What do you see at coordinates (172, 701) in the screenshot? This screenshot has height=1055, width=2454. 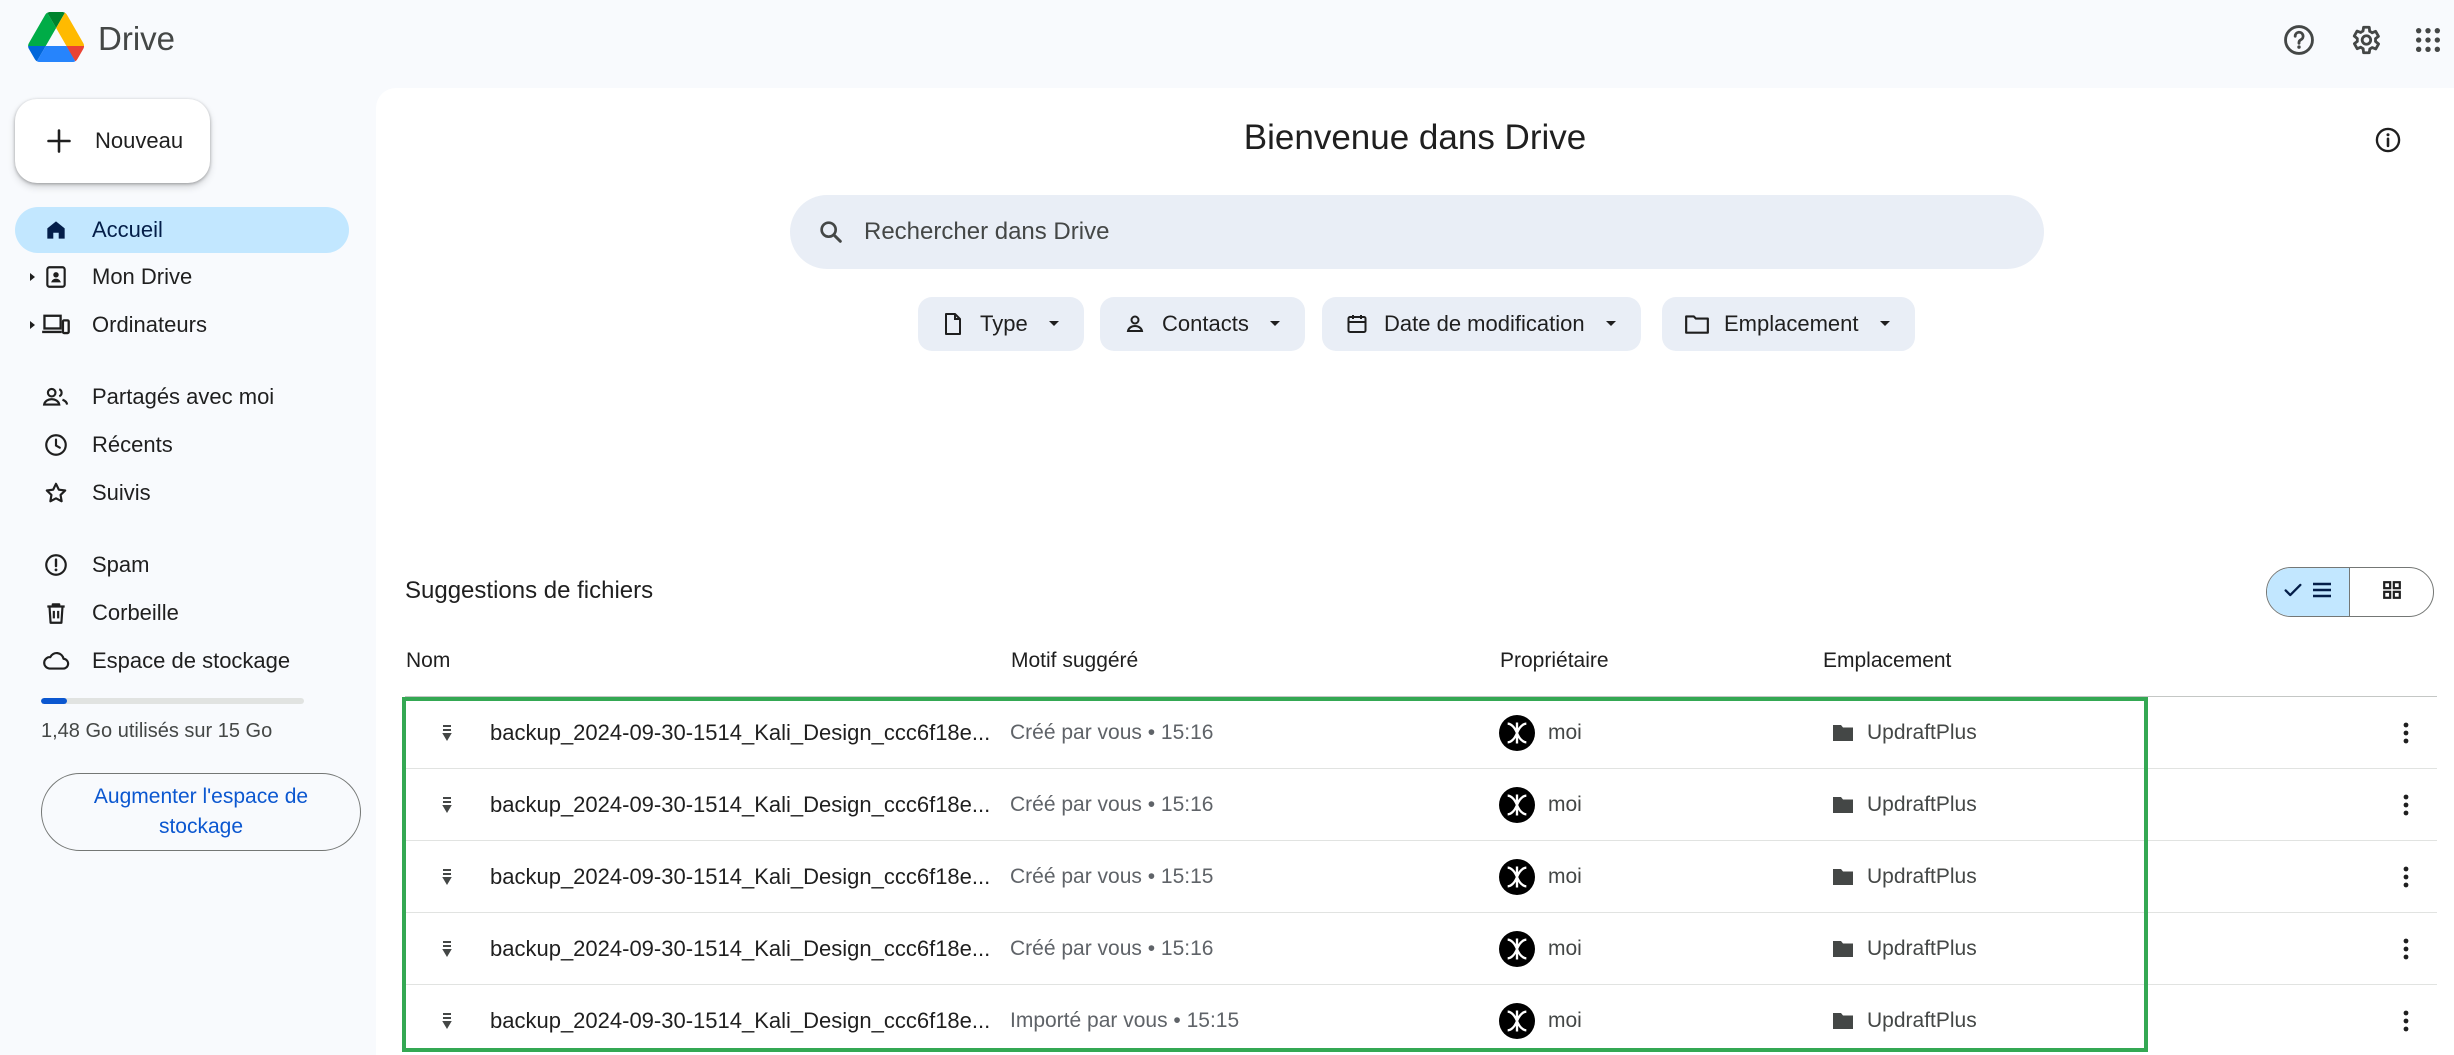 I see `storage-progress-bar` at bounding box center [172, 701].